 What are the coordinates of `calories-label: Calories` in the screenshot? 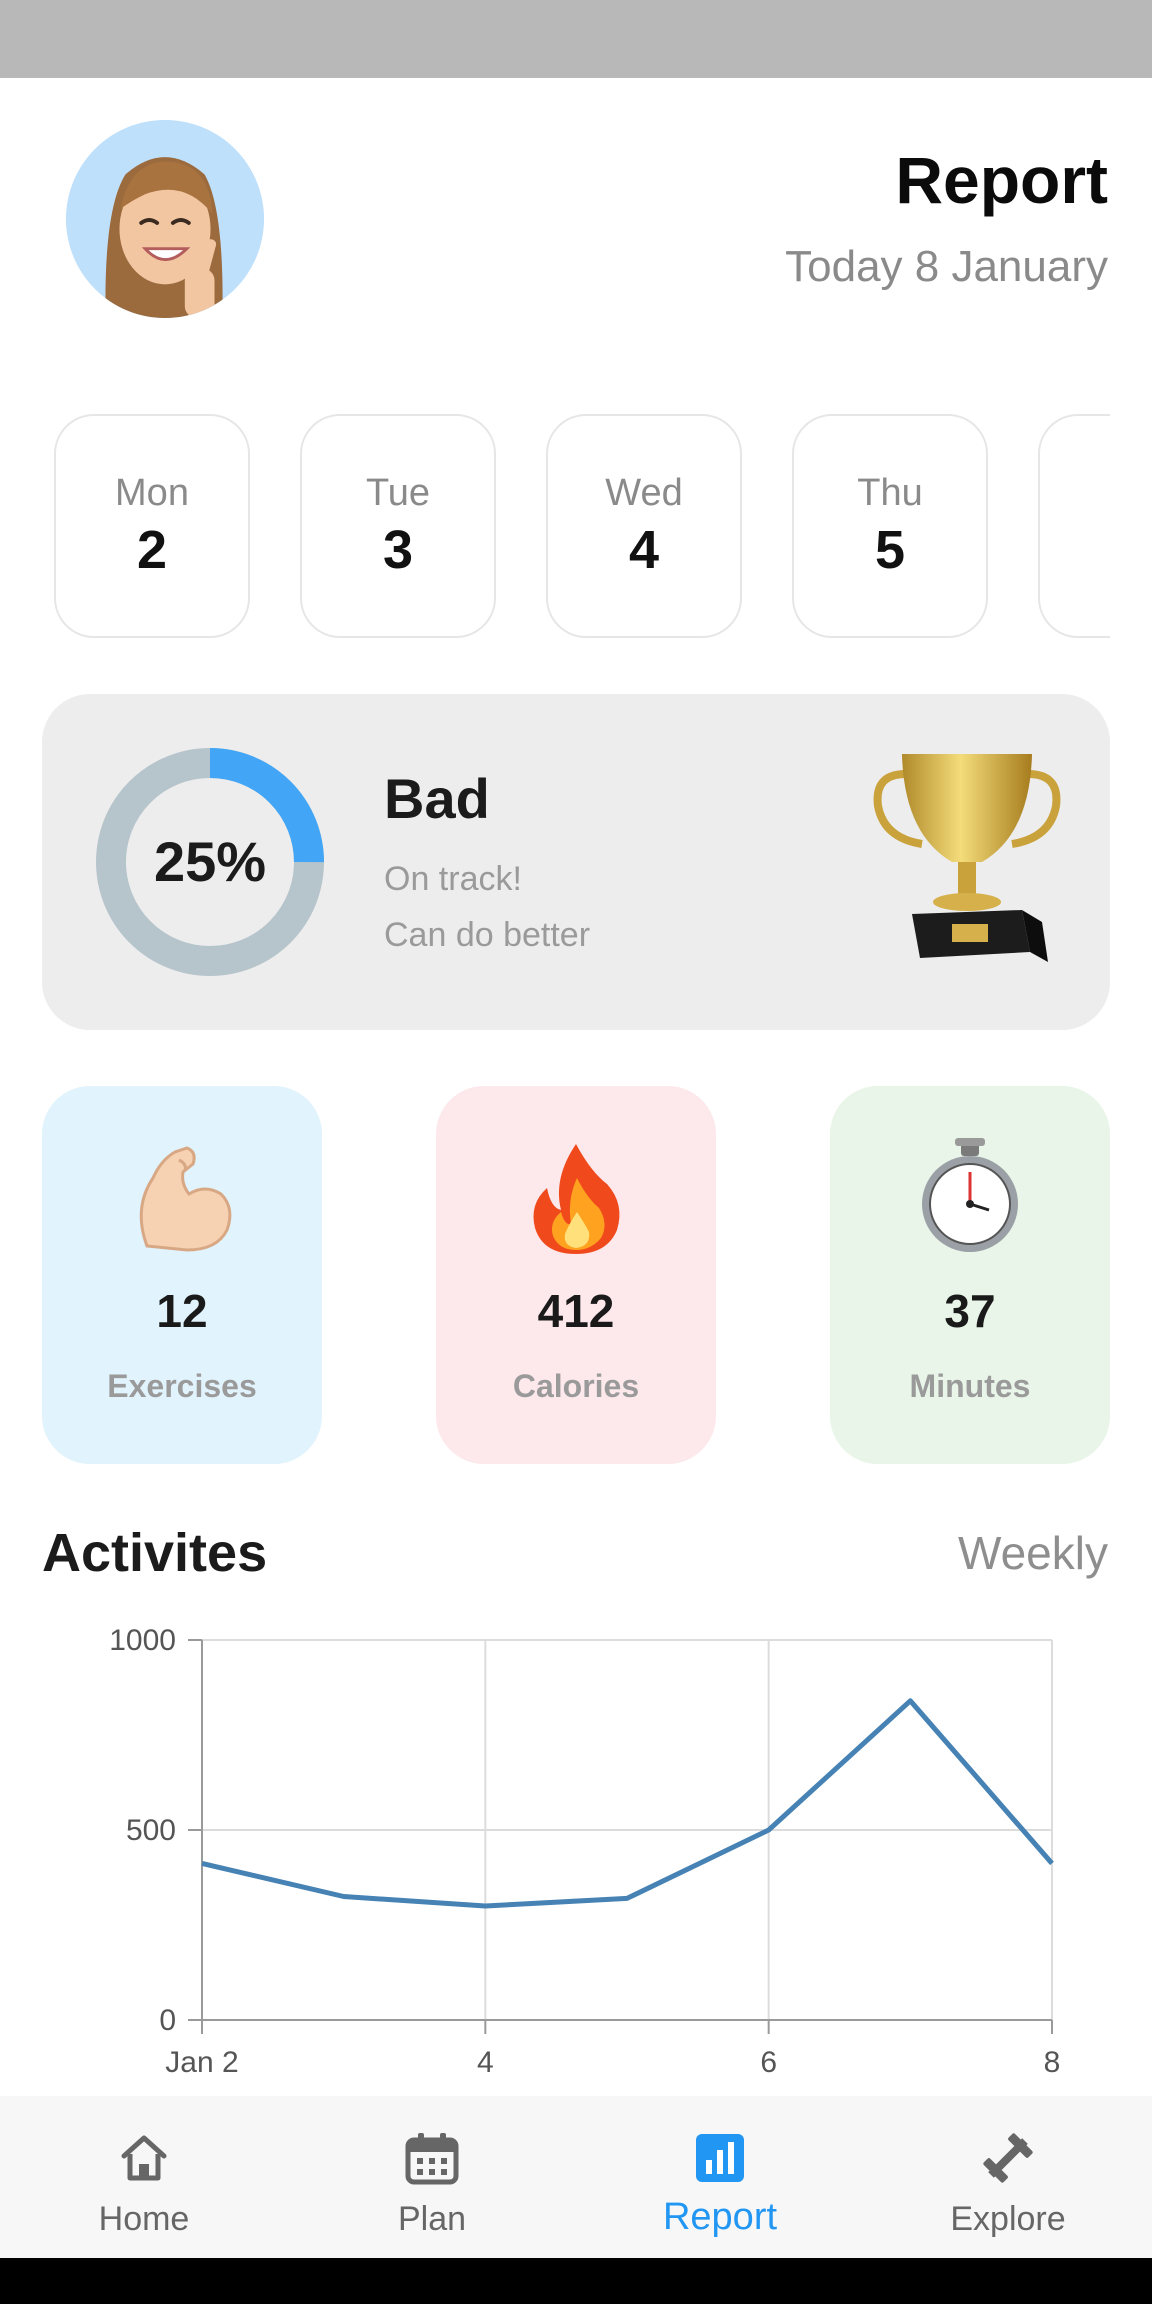 It's located at (576, 1386).